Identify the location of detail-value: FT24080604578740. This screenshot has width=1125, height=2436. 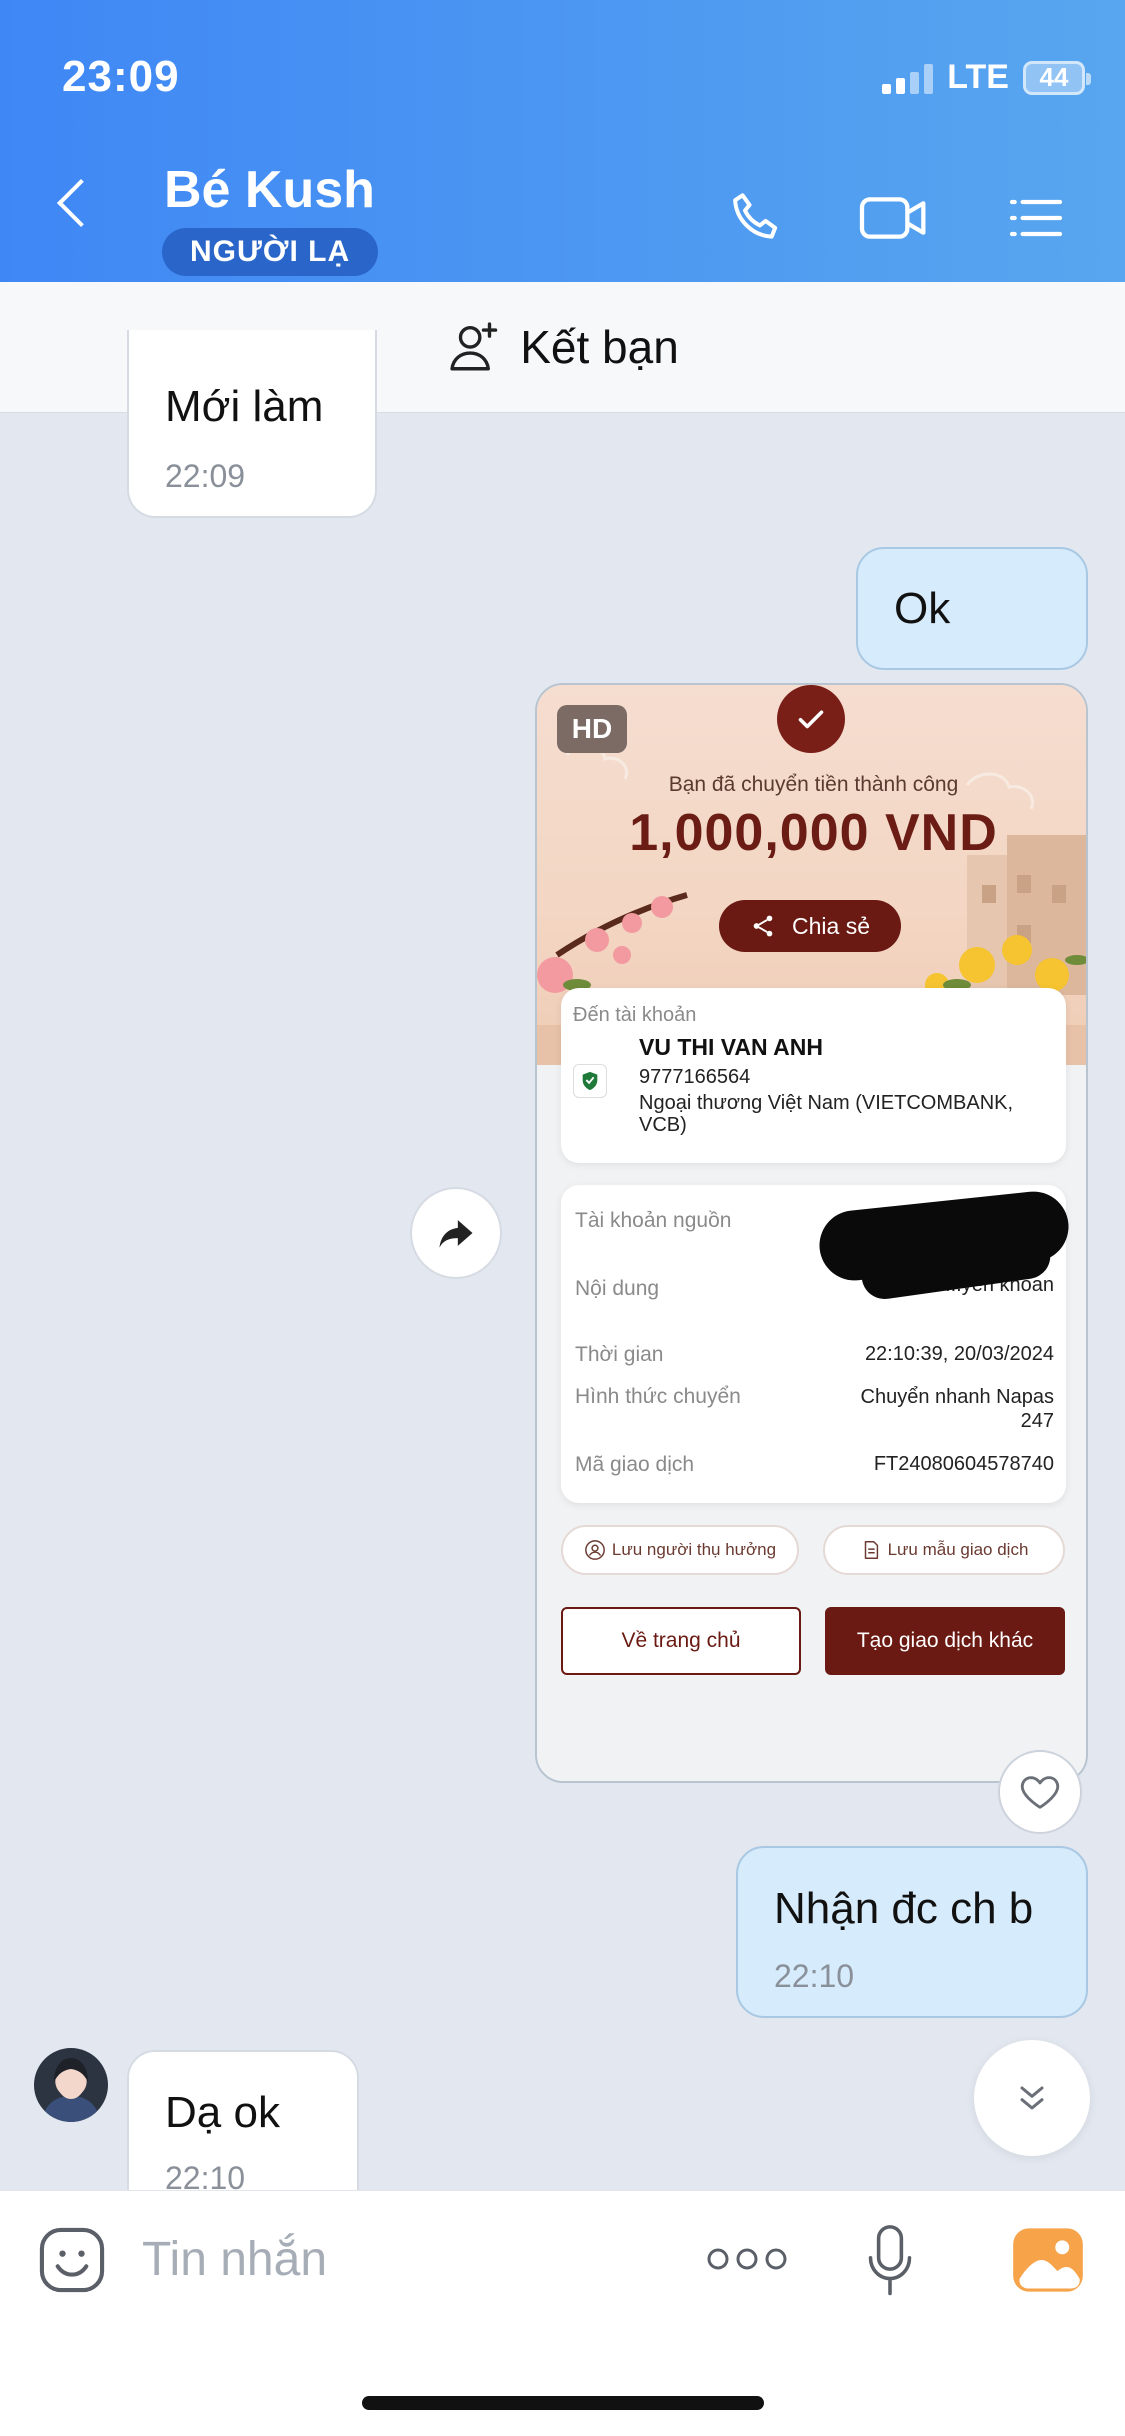
(963, 1464).